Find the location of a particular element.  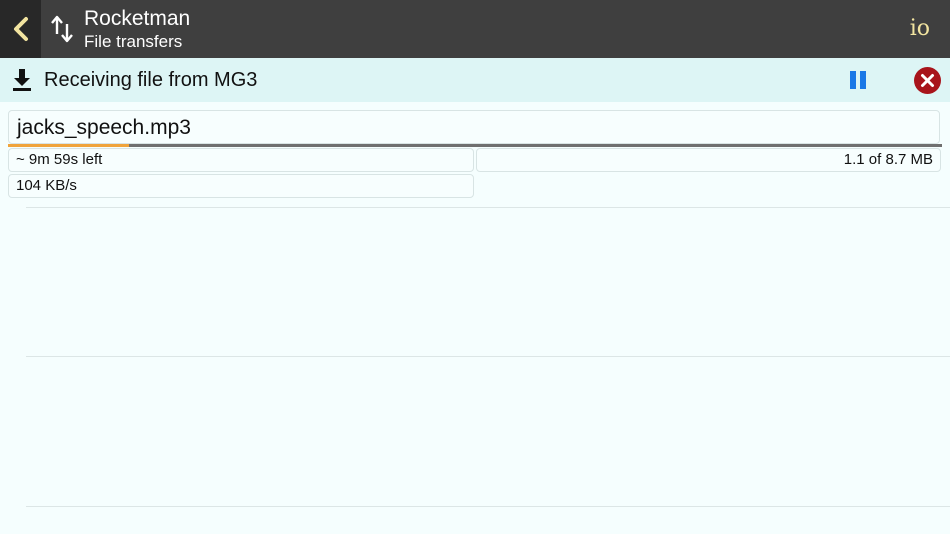

progress-bar is located at coordinates (475, 145).